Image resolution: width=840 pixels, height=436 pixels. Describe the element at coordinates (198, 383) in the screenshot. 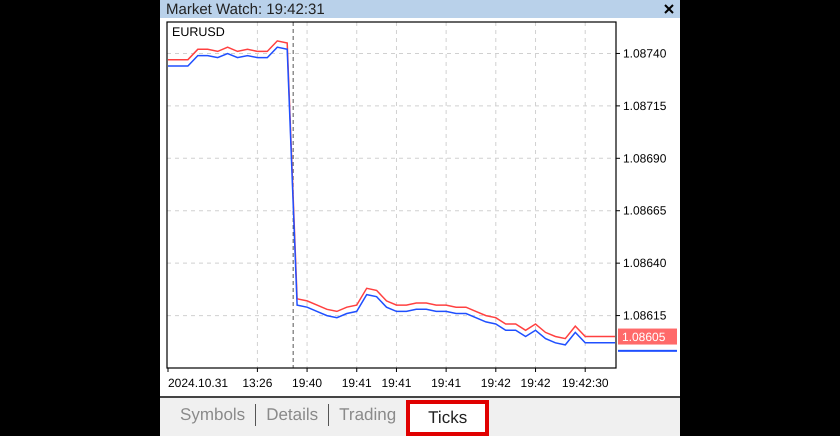

I see `date-label: 2024.10.31` at that location.